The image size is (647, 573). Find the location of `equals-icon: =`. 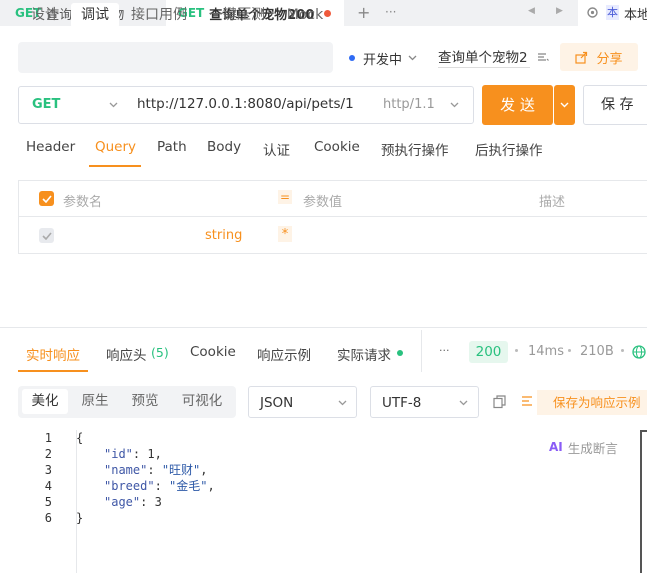

equals-icon: = is located at coordinates (285, 197).